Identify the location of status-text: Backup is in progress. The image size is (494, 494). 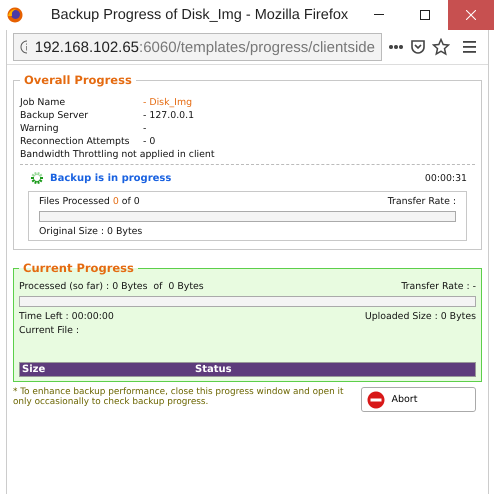
(111, 178).